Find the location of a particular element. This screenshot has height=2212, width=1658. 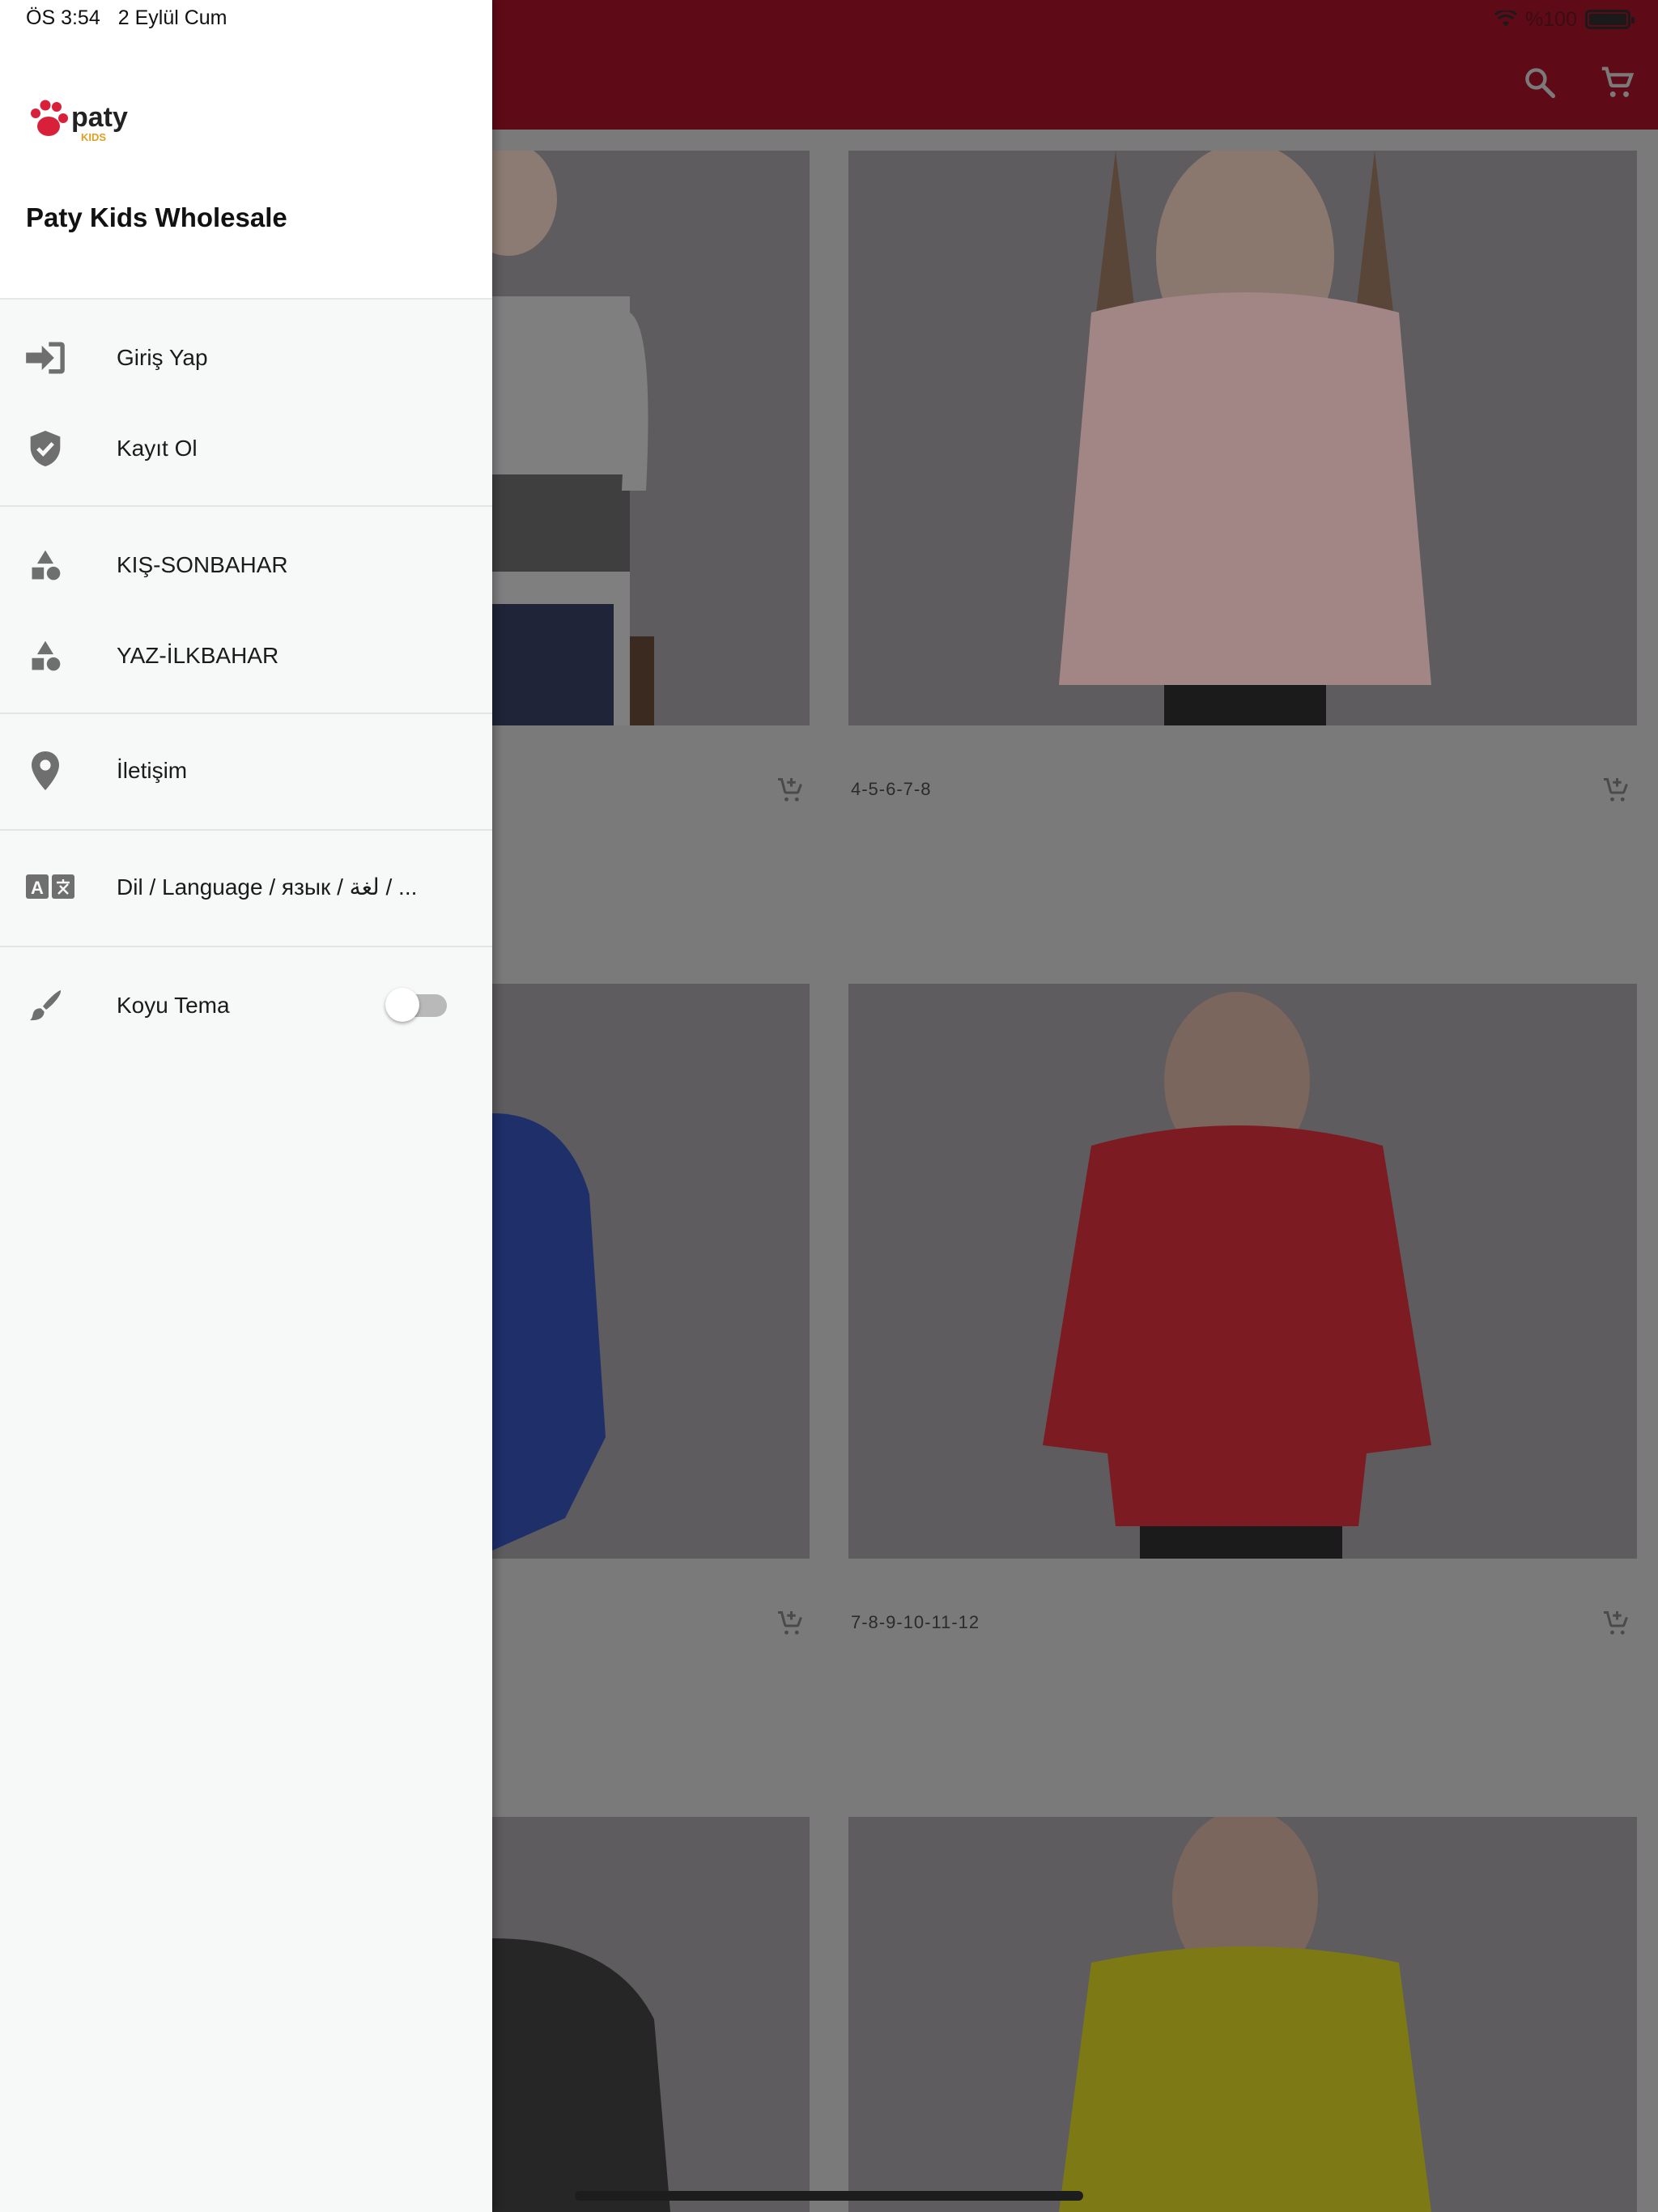

status-bar-left: ÖS 3:54 2 Eylül Cum is located at coordinates (126, 18).